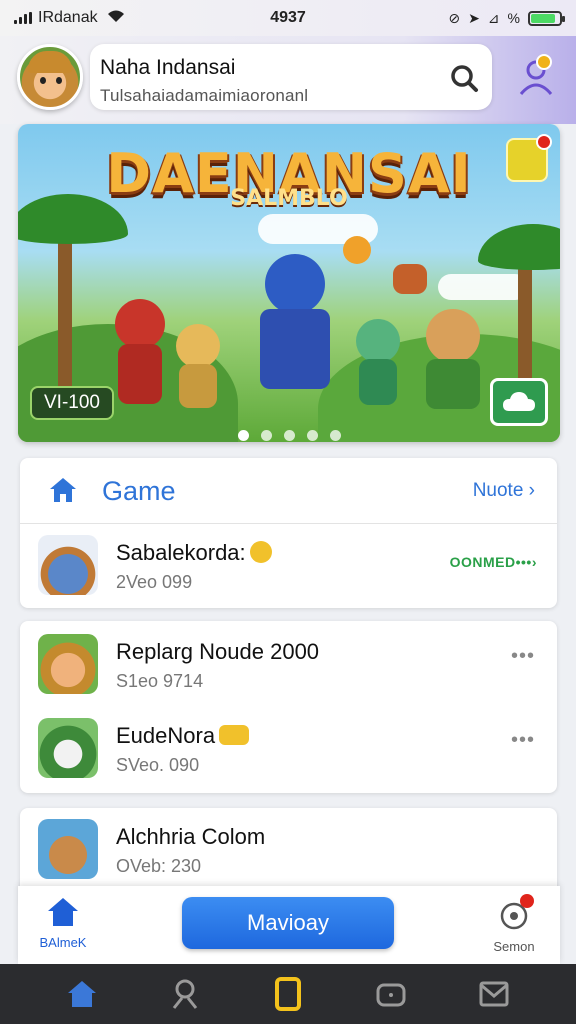 This screenshot has height=1024, width=576. I want to click on yellow-character, so click(198, 369).